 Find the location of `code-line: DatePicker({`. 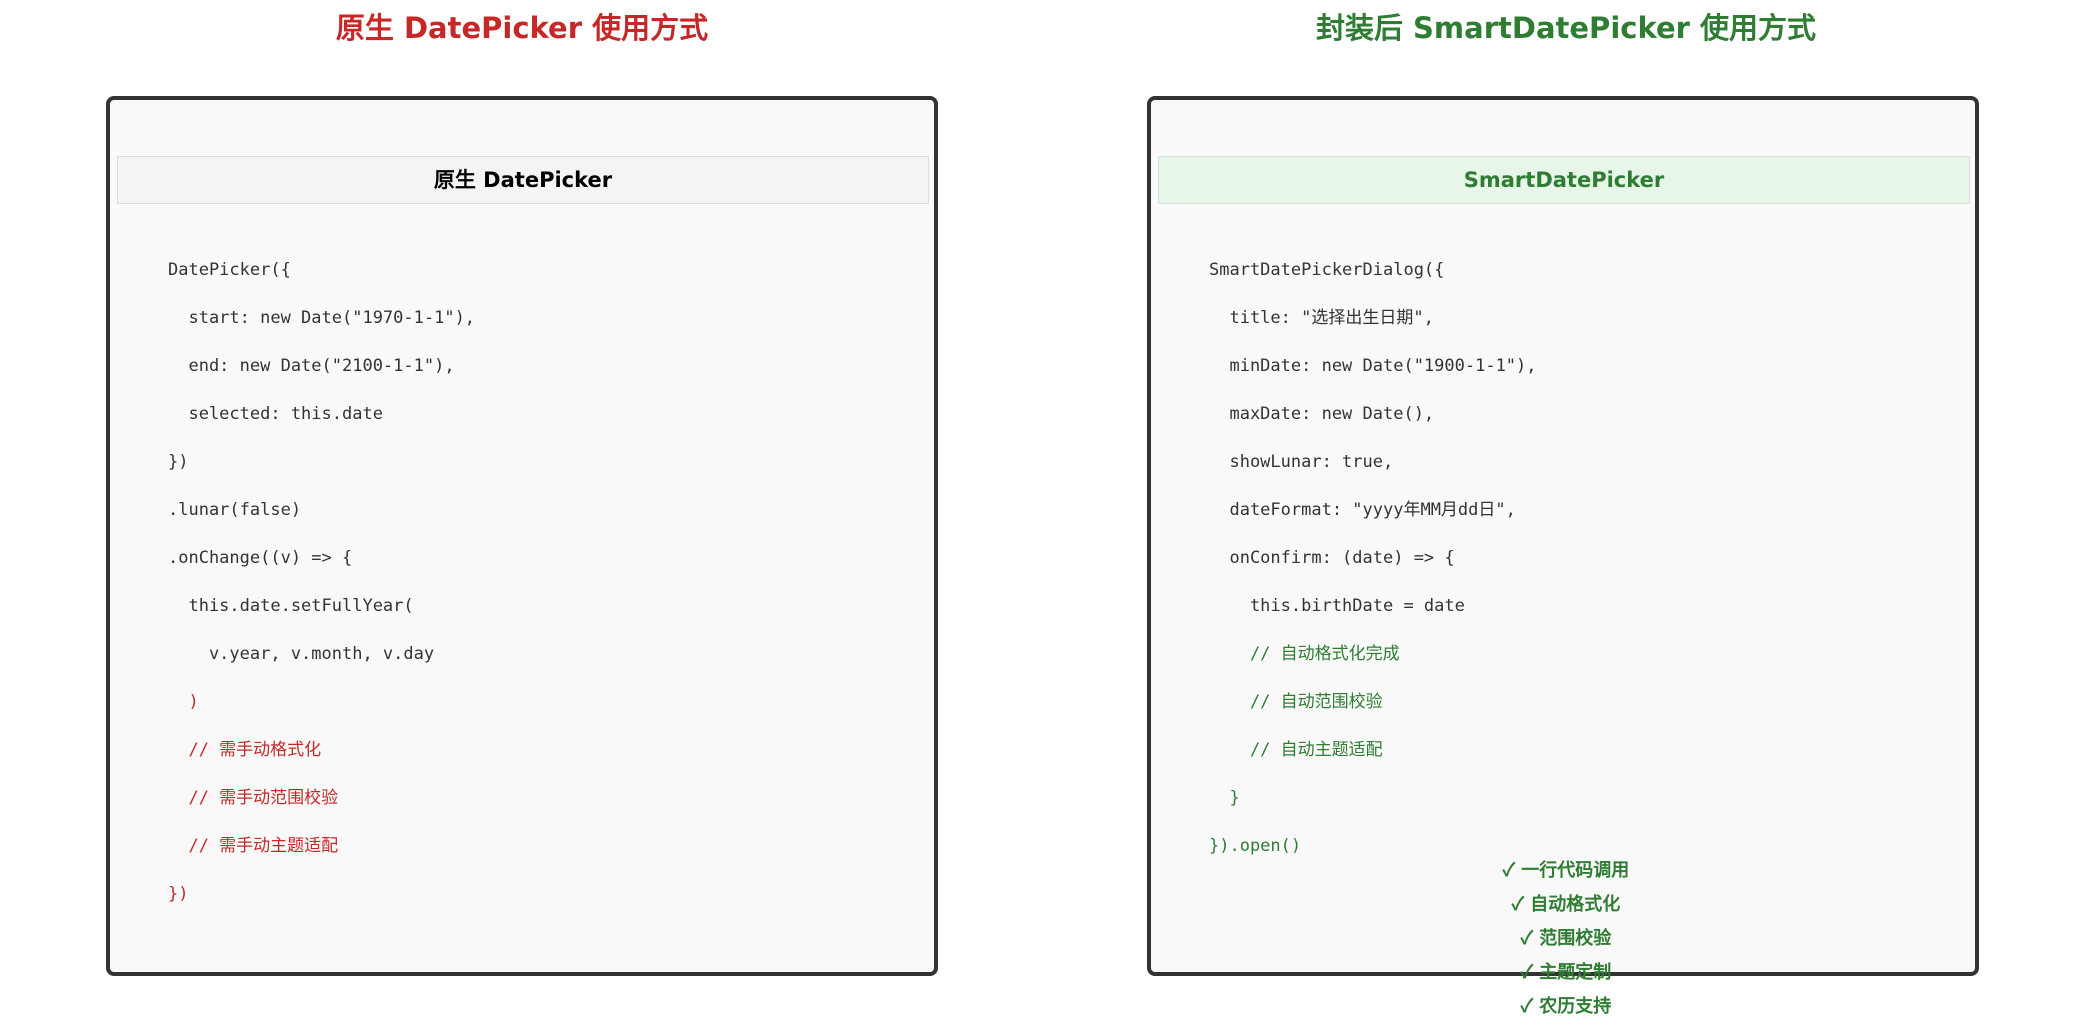

code-line: DatePicker({ is located at coordinates (229, 270).